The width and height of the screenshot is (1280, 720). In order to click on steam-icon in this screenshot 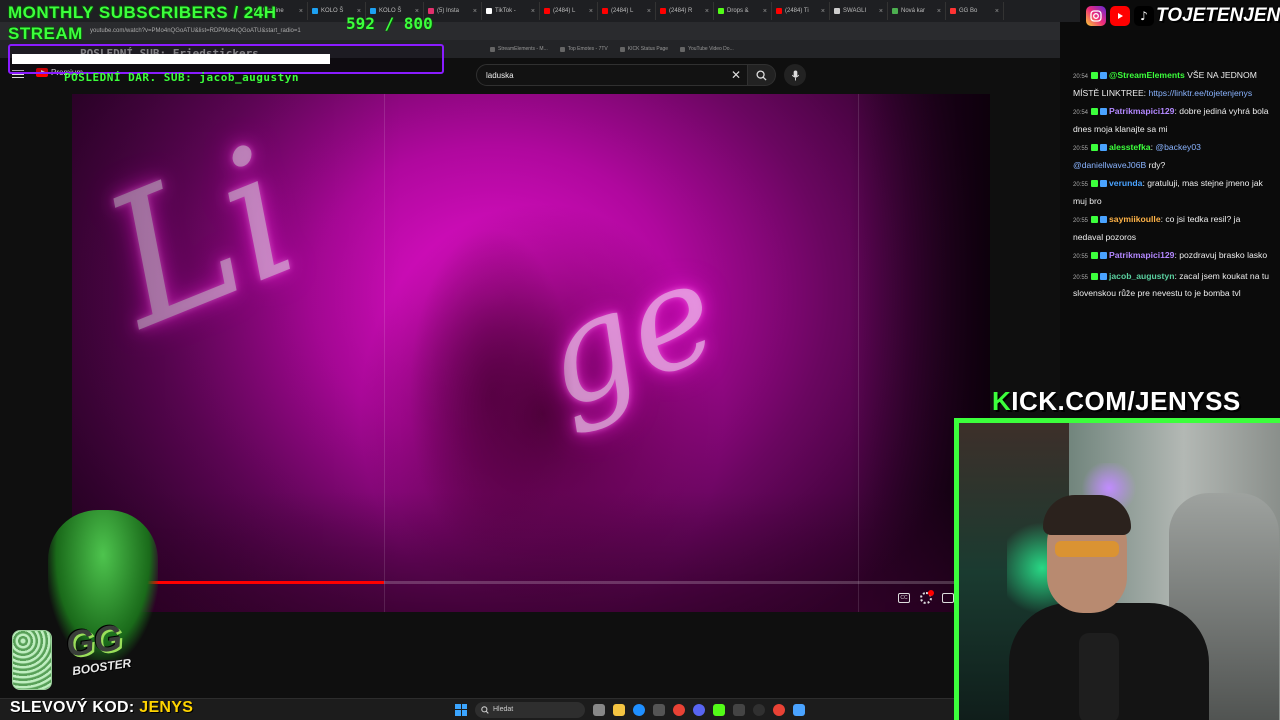, I will do `click(739, 709)`.